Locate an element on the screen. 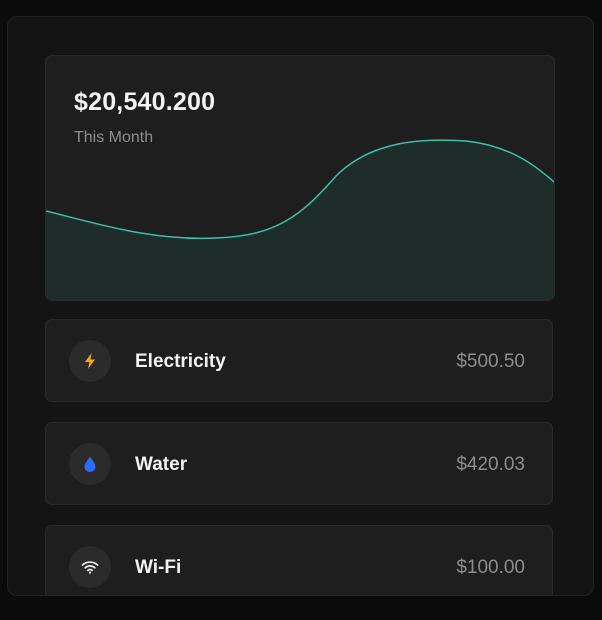  bill-name: Water is located at coordinates (161, 464).